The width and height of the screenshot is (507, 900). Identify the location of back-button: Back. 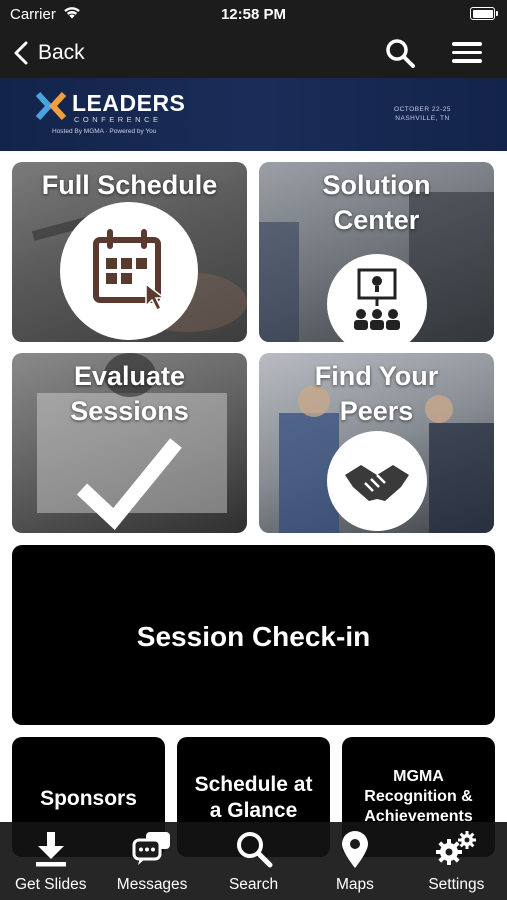
(49, 53).